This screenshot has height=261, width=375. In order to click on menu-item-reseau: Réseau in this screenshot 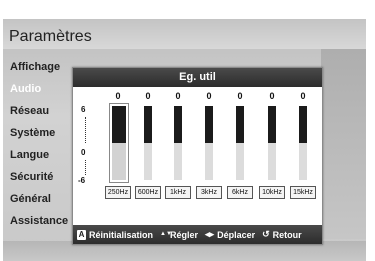, I will do `click(45, 111)`.